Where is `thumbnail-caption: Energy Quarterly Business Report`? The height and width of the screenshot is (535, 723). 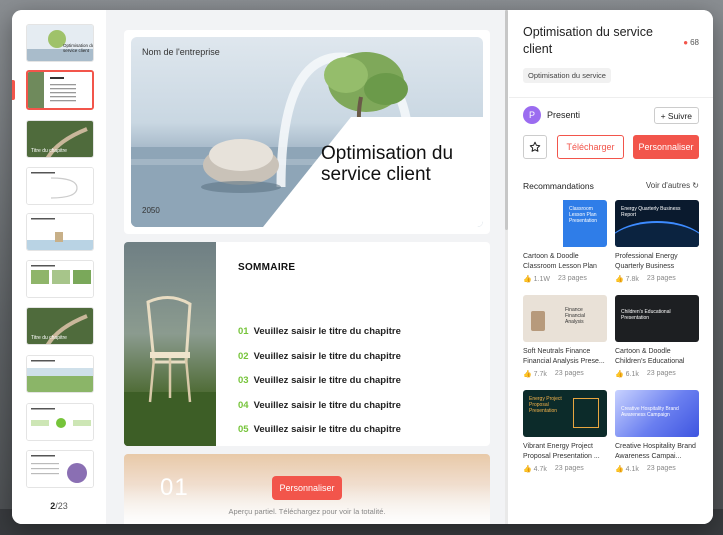
thumbnail-caption: Energy Quarterly Business Report is located at coordinates (651, 212).